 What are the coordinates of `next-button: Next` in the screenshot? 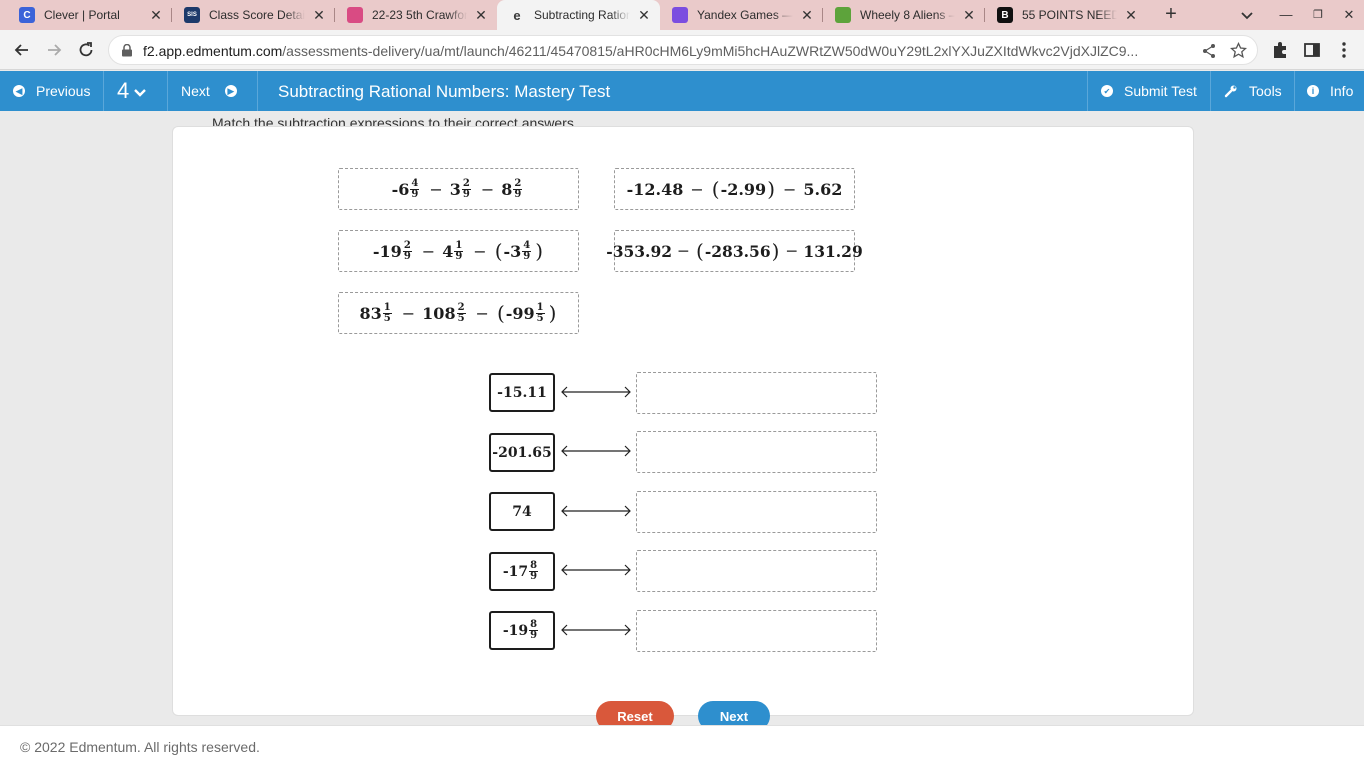 It's located at (734, 713).